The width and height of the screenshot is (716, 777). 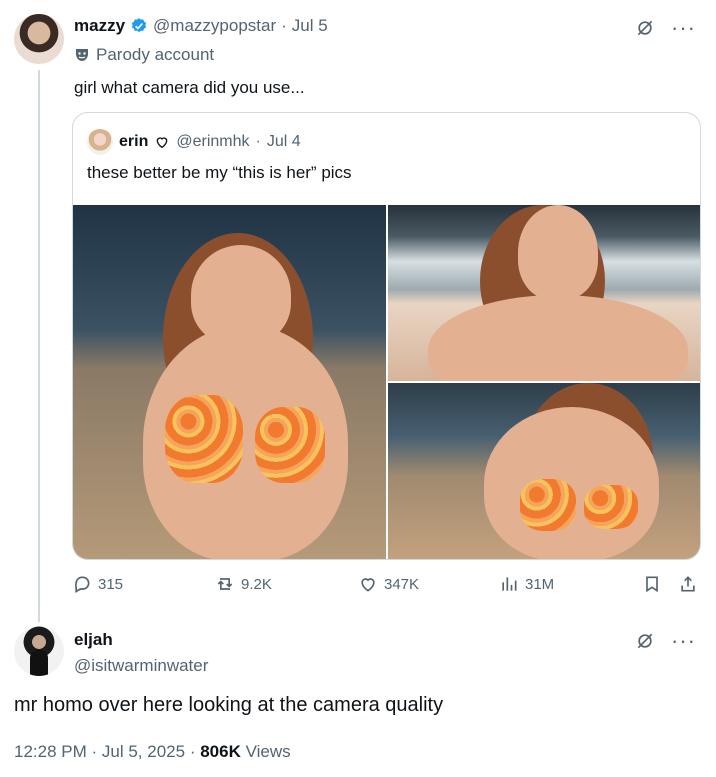 I want to click on views-icon, so click(x=509, y=584).